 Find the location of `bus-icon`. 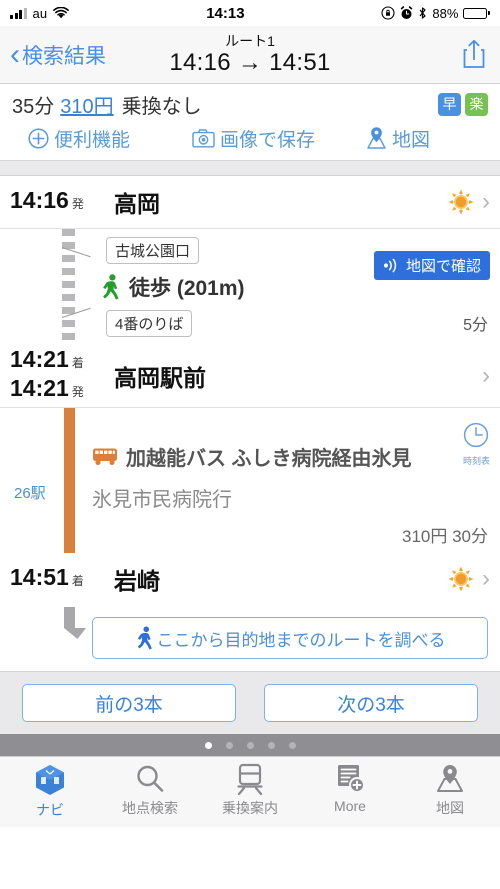

bus-icon is located at coordinates (105, 456).